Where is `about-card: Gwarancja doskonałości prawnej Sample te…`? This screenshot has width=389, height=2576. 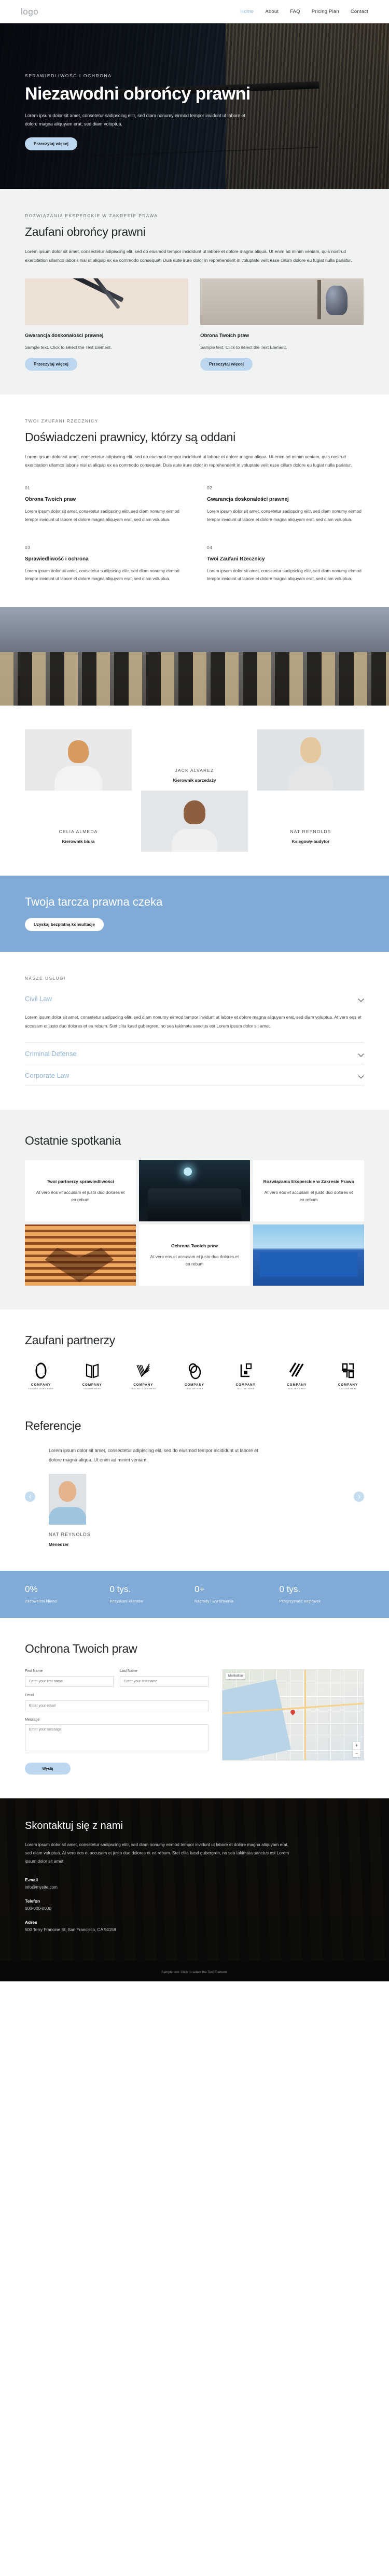
about-card: Gwarancja doskonałości prawnej Sample te… is located at coordinates (107, 324).